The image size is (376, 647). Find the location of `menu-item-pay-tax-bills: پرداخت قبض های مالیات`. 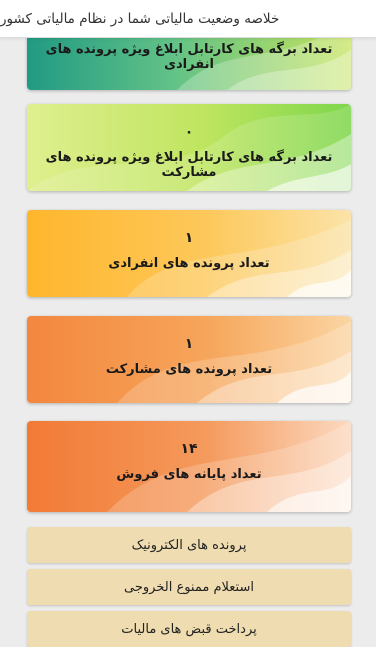

menu-item-pay-tax-bills: پرداخت قبض های مالیات is located at coordinates (189, 629).